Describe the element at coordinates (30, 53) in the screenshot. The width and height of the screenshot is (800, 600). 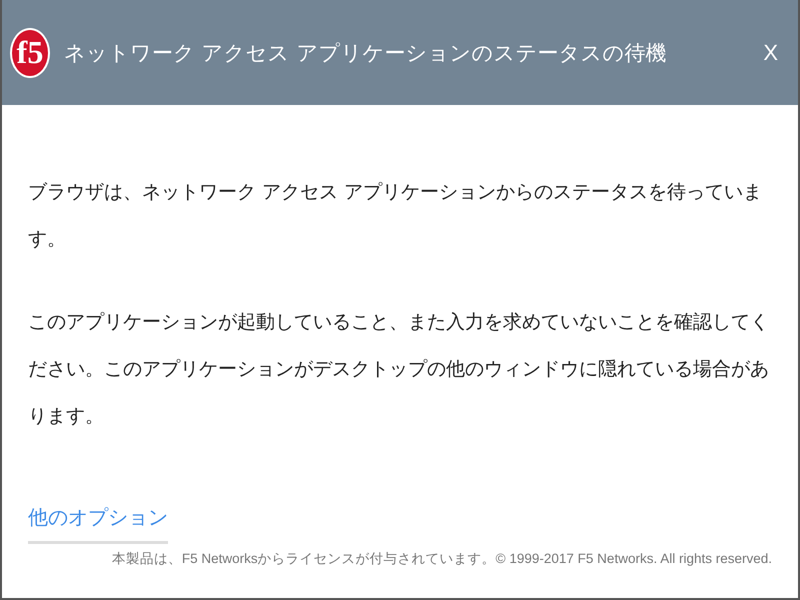
I see `logo: f5` at that location.